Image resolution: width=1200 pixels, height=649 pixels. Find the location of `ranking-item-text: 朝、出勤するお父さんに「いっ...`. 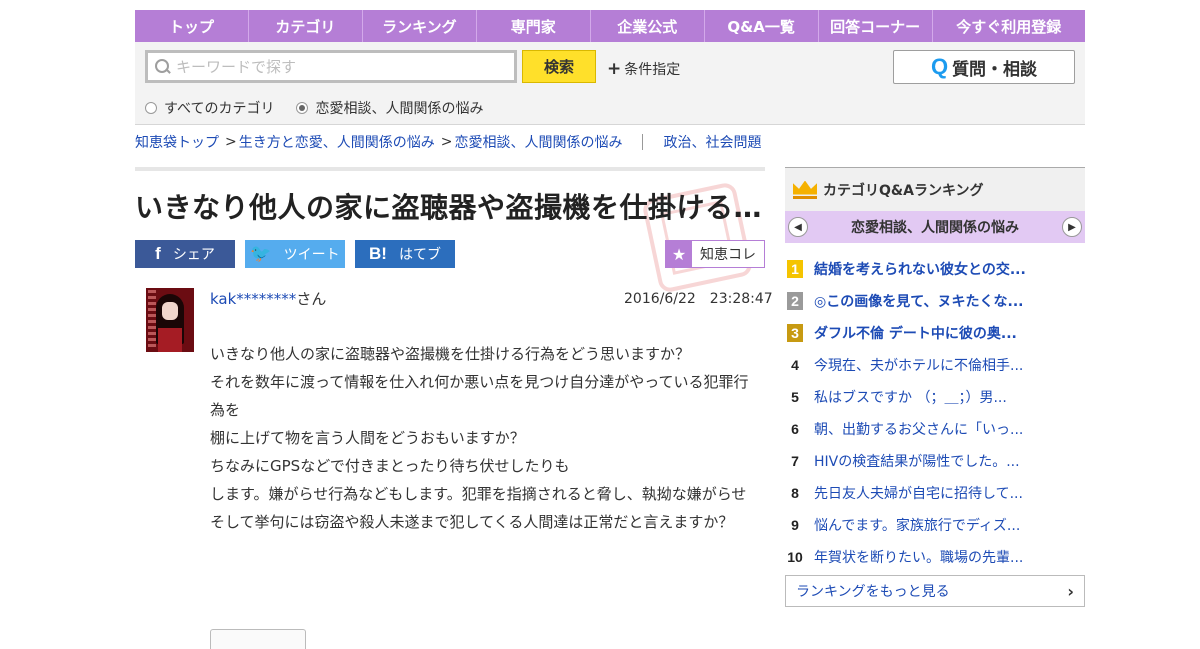

ranking-item-text: 朝、出勤するお父さんに「いっ... is located at coordinates (918, 429).